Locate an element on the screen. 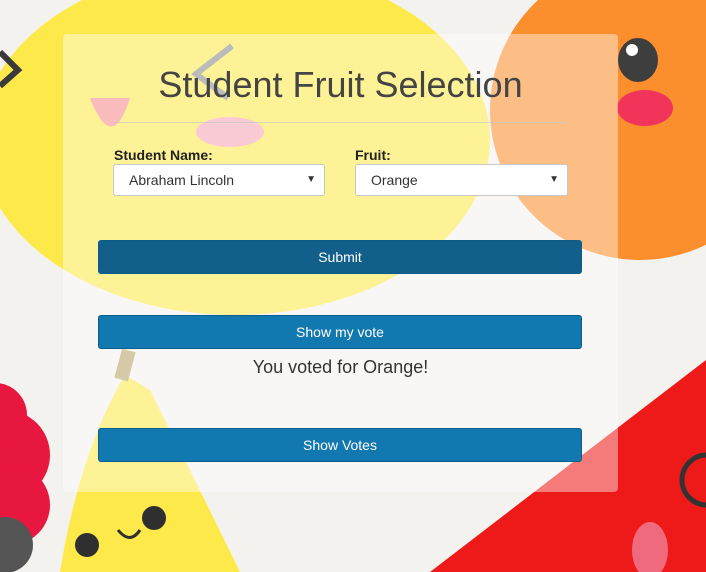 The height and width of the screenshot is (572, 706). fruit-label: Fruit: is located at coordinates (373, 155).